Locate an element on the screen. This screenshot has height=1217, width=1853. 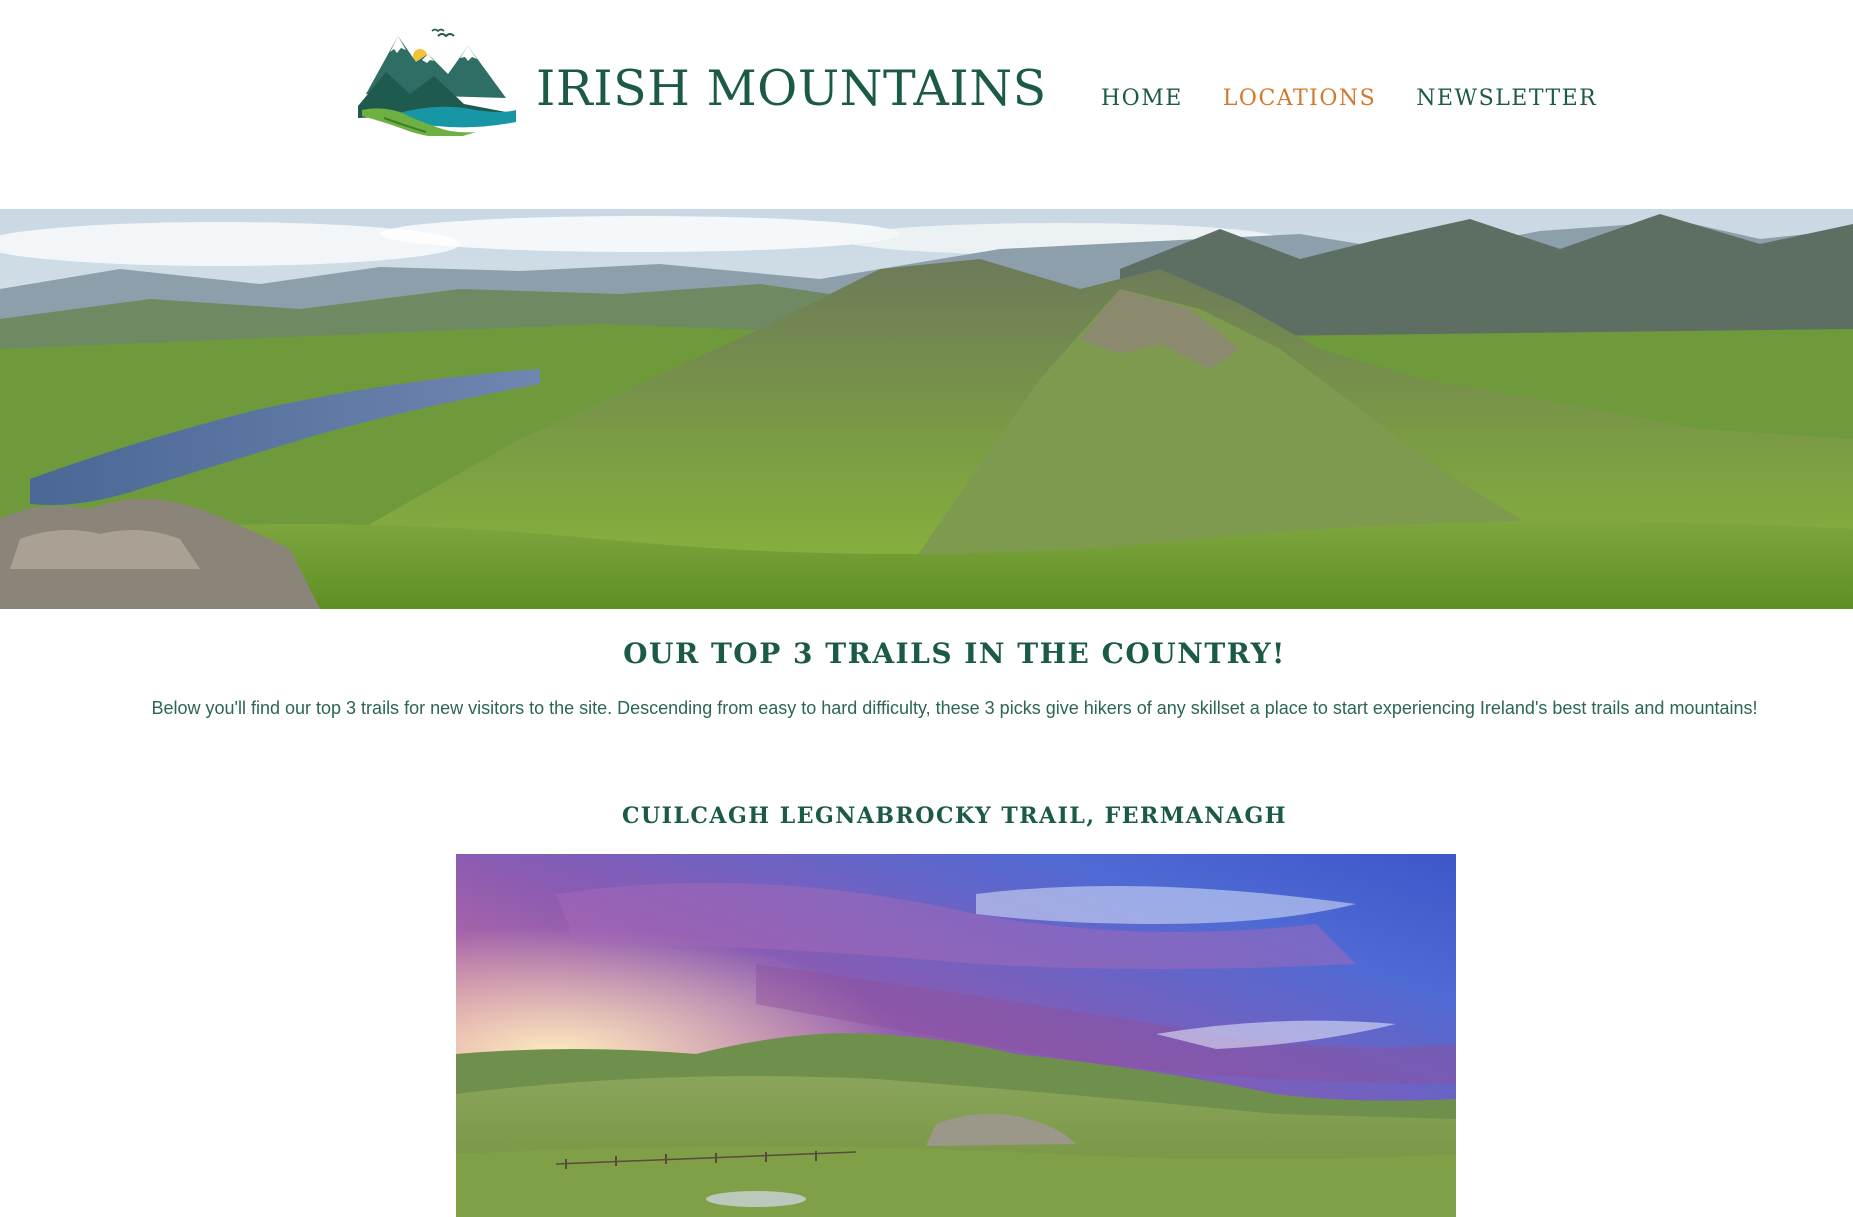
nav-locations-link: LOCATIONS is located at coordinates (1299, 99).